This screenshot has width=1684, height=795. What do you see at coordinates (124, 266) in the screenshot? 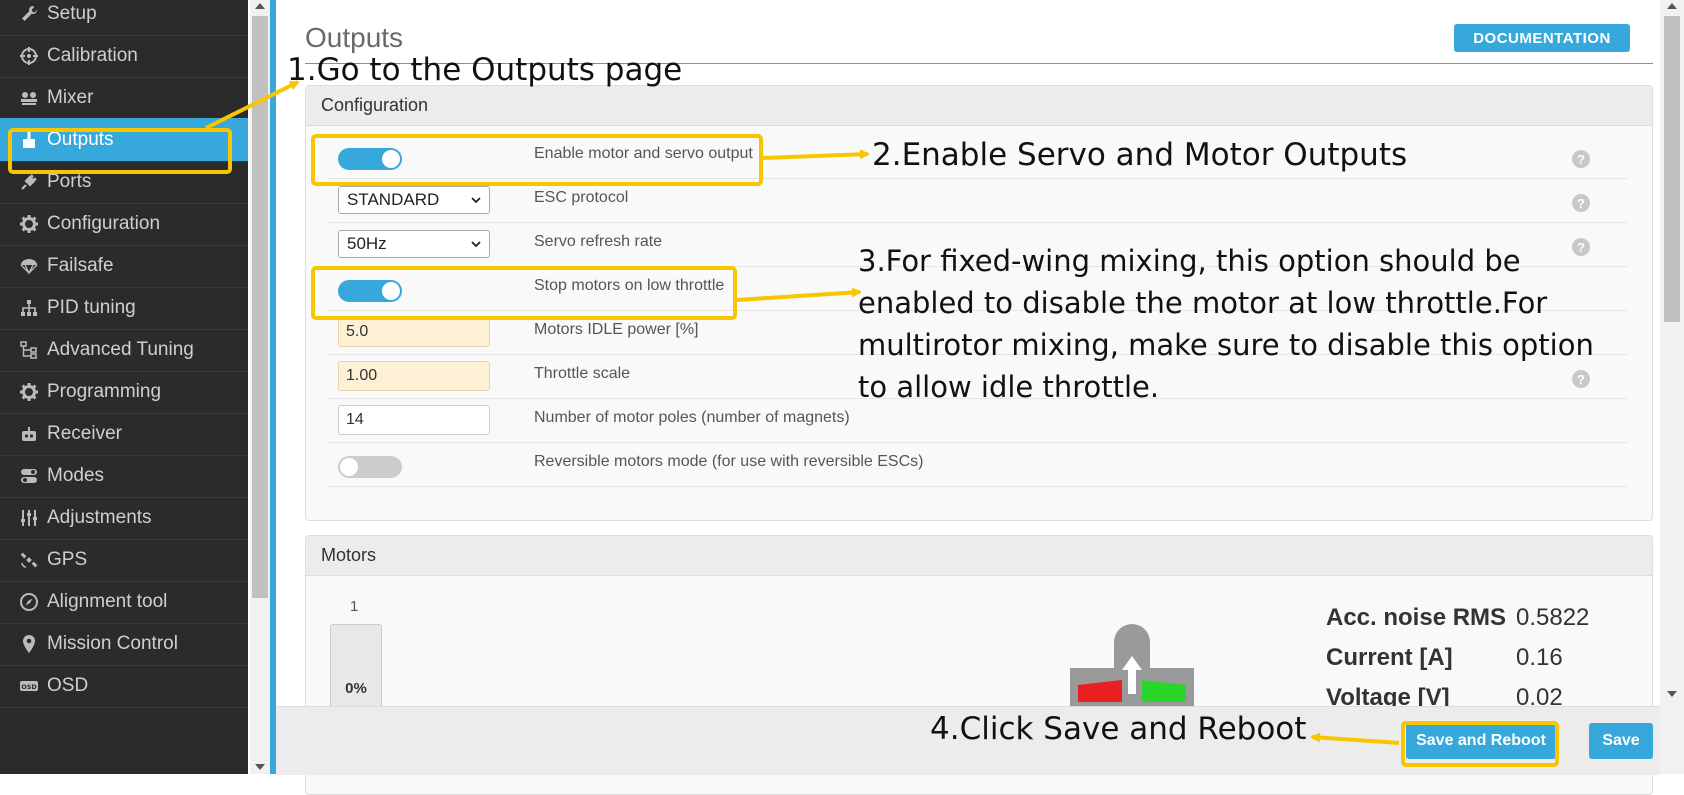
I see `sidebar-item-failsafe: Failsafe` at bounding box center [124, 266].